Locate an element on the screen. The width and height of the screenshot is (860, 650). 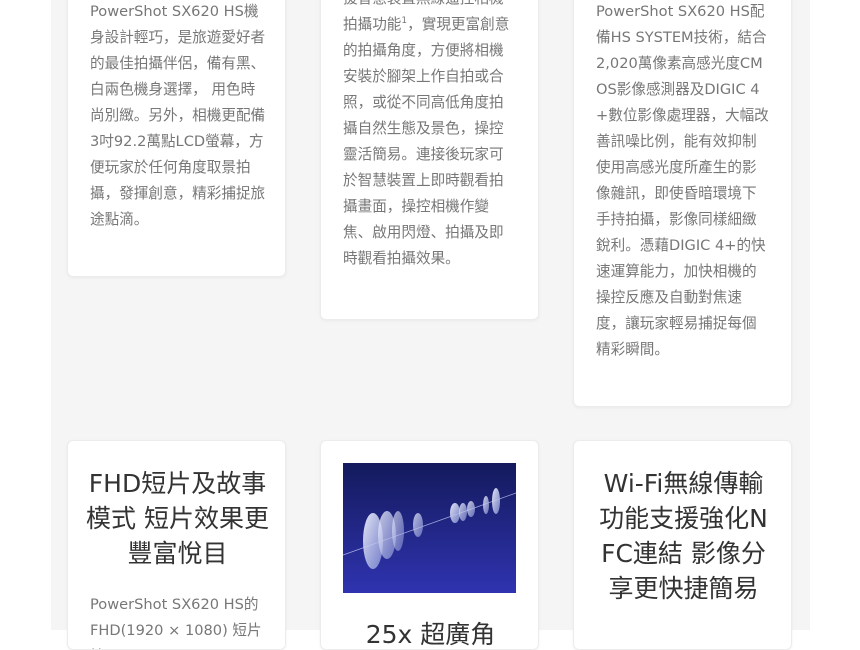
feature-card-text: PowerShot SX620 HS的FHD(1920 × 1080) 短片拍 is located at coordinates (176, 622).